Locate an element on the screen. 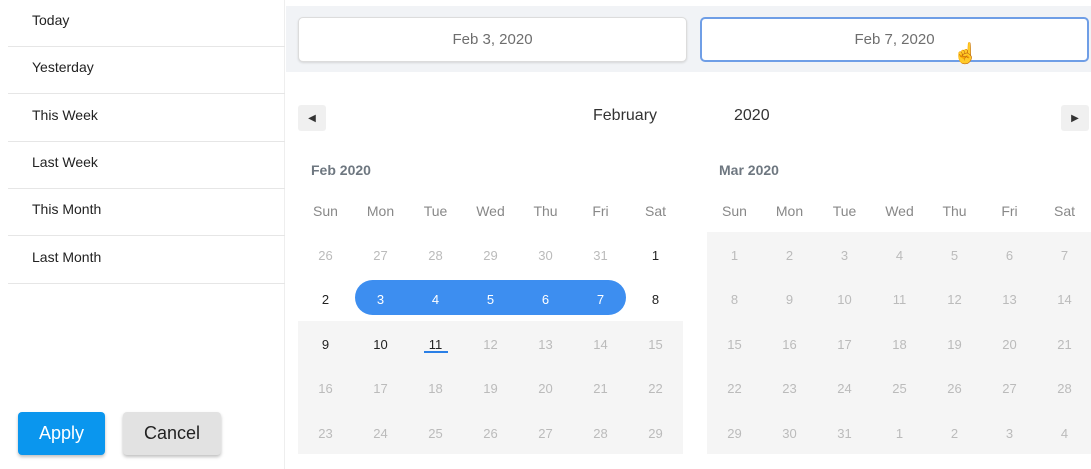 This screenshot has width=1091, height=469. preset-label: Last Week is located at coordinates (65, 162).